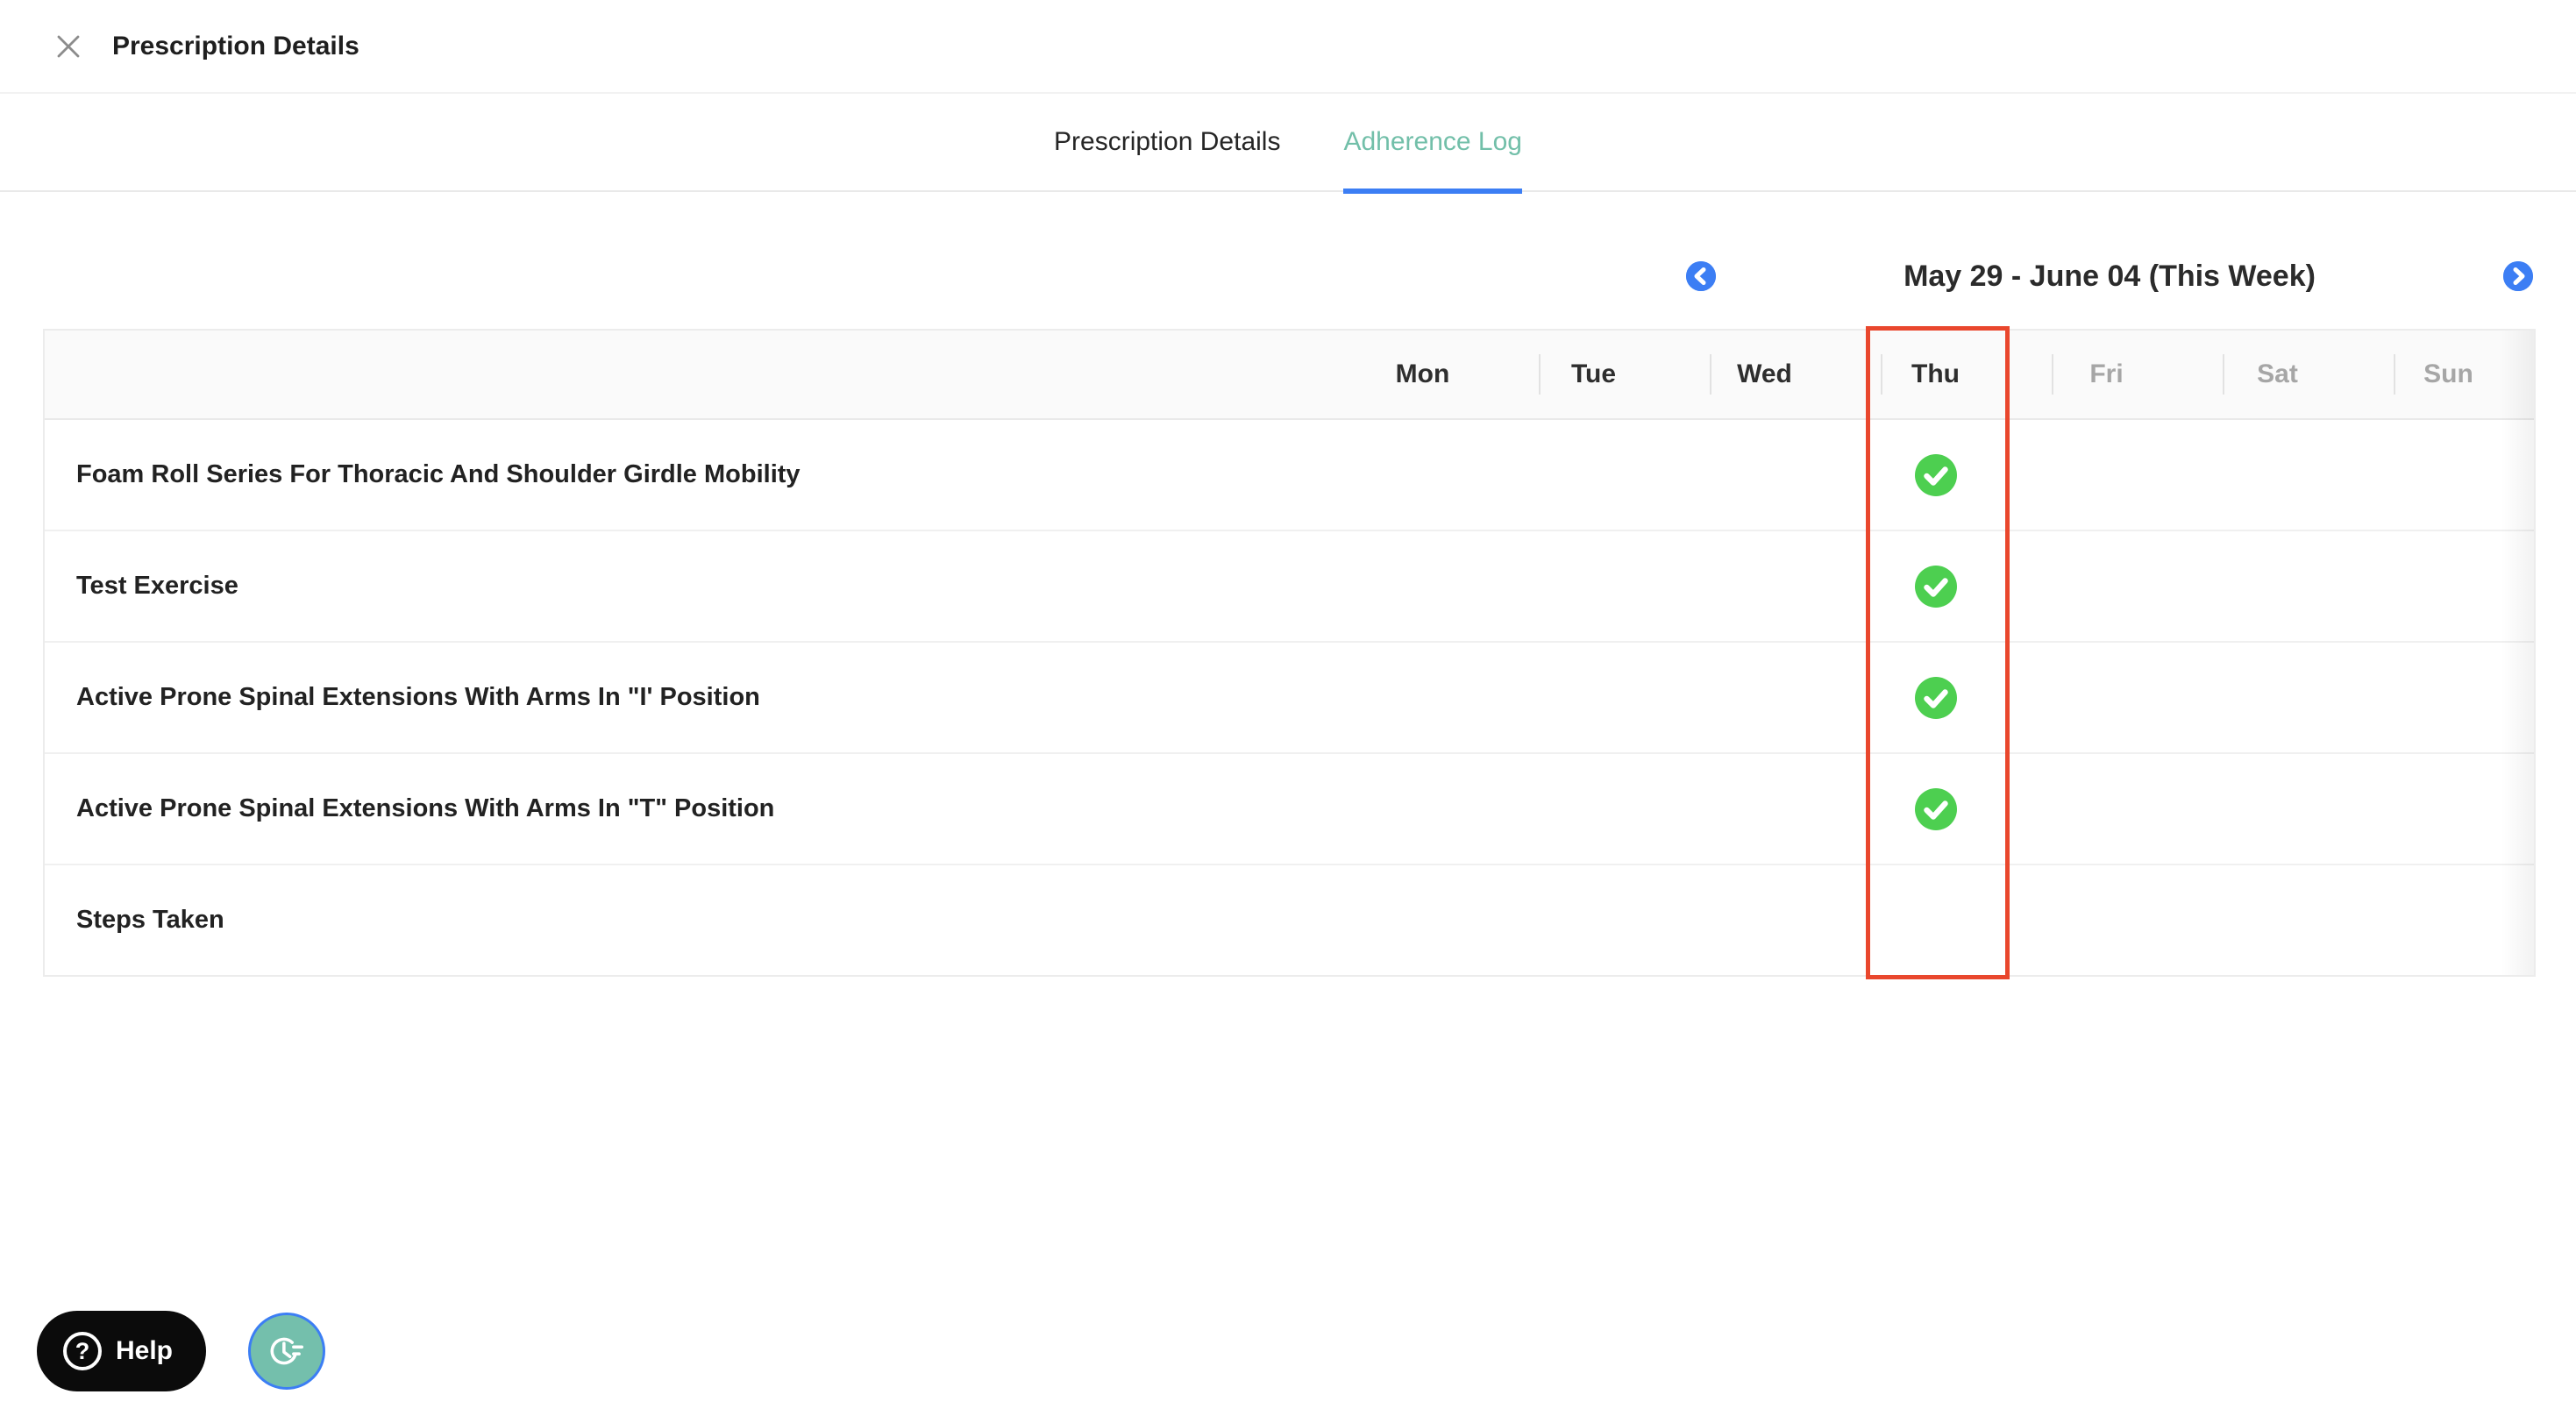 The image size is (2576, 1416). I want to click on chevron-left-icon, so click(1701, 276).